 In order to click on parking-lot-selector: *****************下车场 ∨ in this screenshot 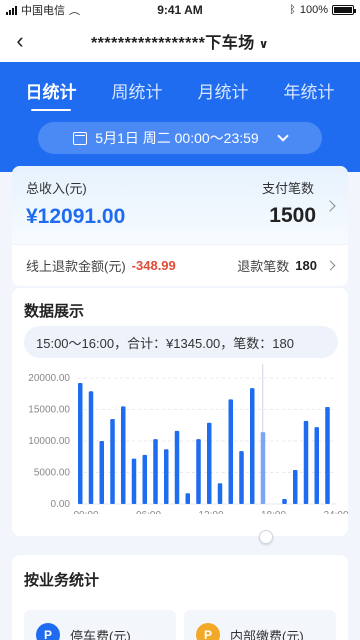, I will do `click(200, 41)`.